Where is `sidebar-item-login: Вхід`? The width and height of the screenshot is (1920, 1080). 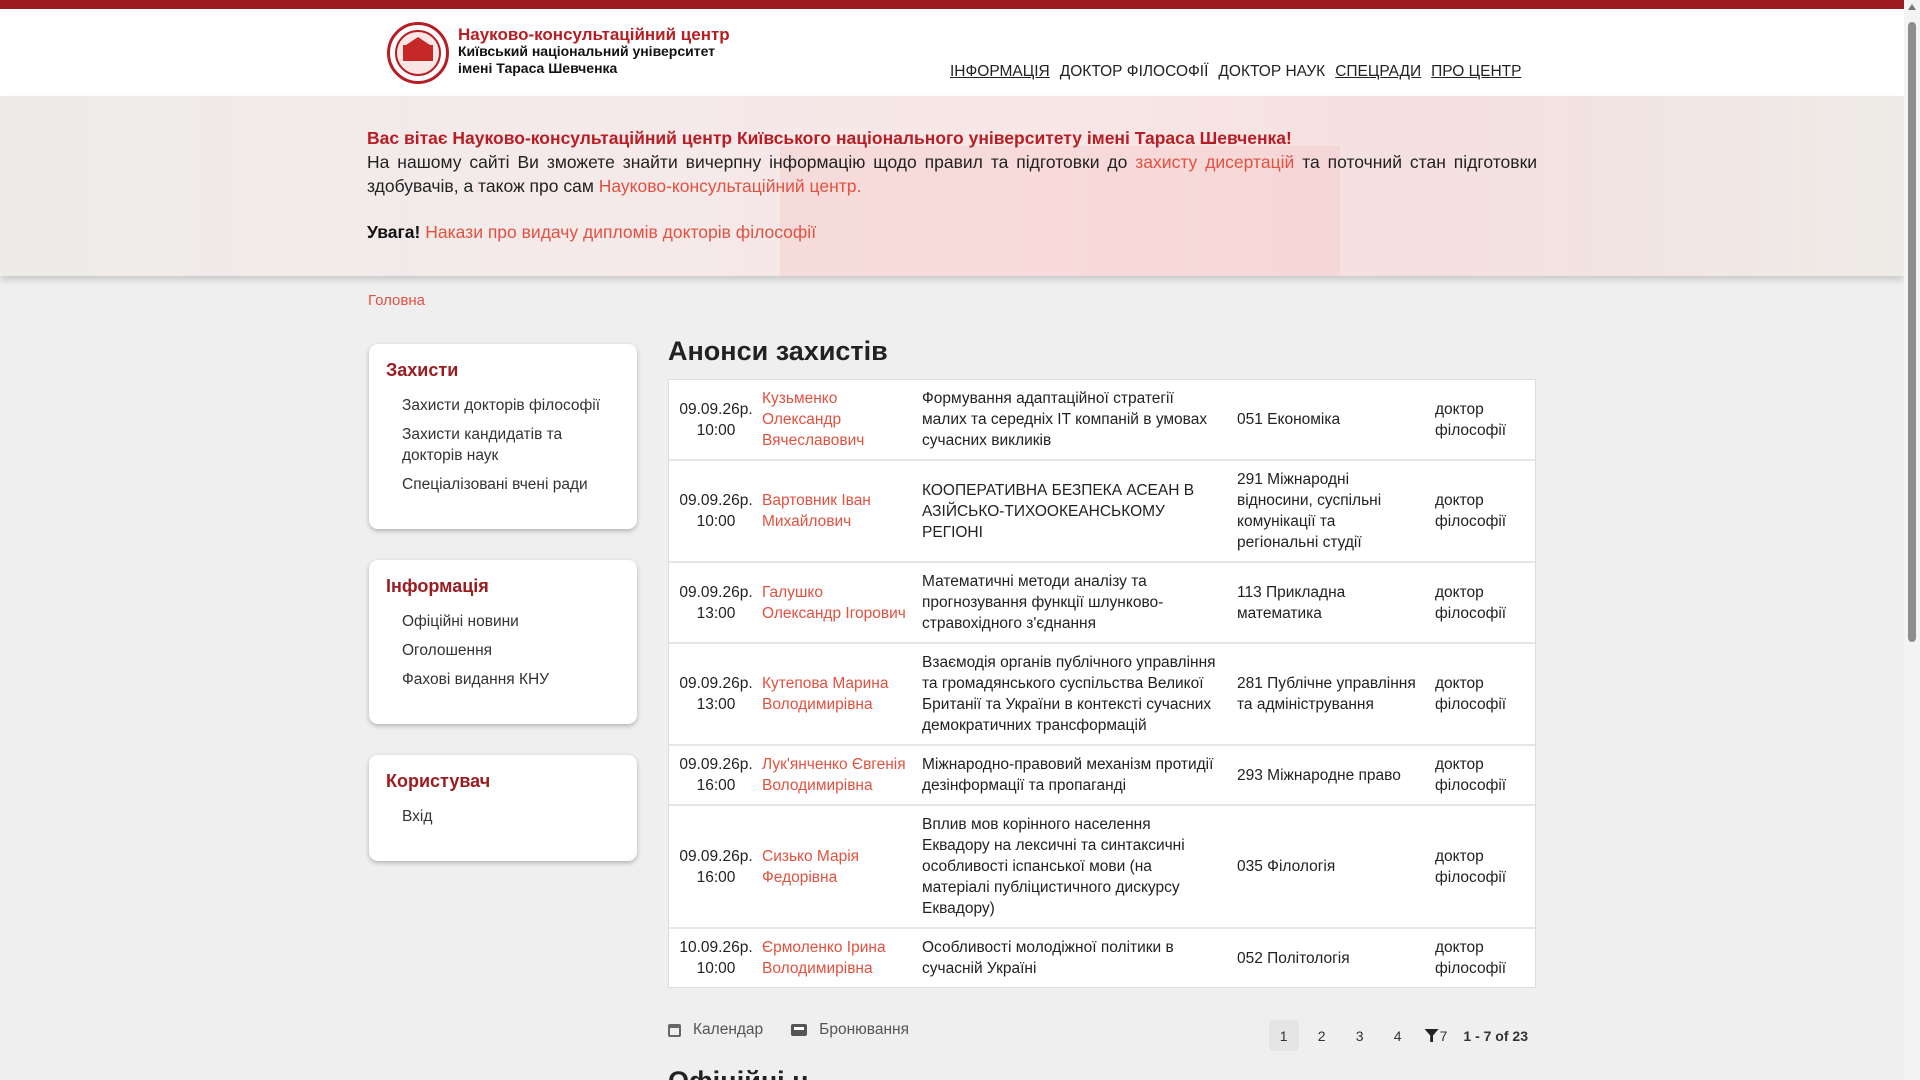 sidebar-item-login: Вхід is located at coordinates (511, 816).